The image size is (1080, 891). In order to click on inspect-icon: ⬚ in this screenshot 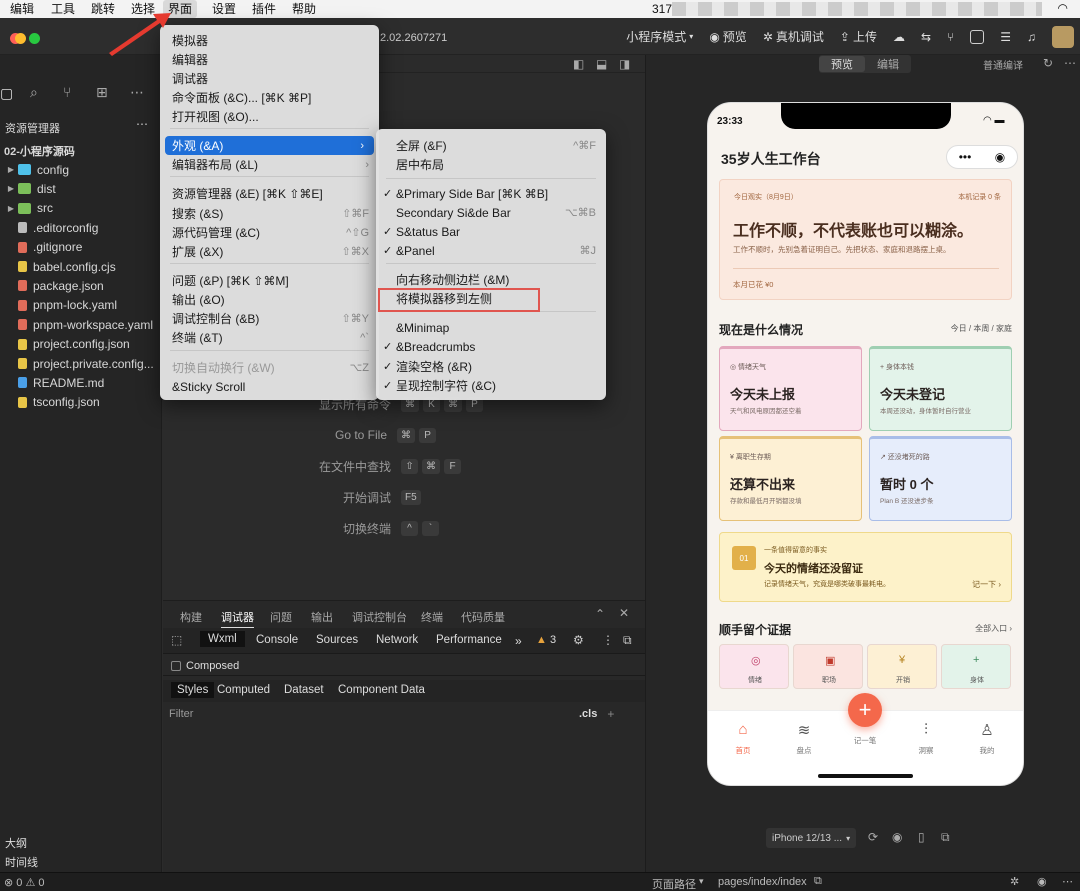, I will do `click(176, 640)`.